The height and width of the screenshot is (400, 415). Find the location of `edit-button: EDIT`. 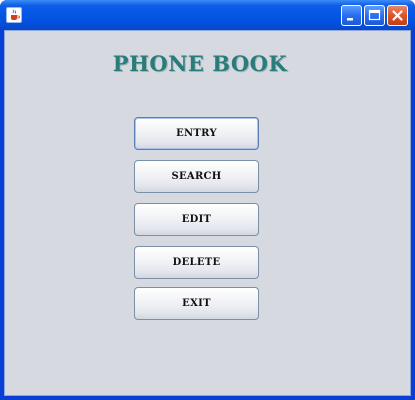

edit-button: EDIT is located at coordinates (196, 219).